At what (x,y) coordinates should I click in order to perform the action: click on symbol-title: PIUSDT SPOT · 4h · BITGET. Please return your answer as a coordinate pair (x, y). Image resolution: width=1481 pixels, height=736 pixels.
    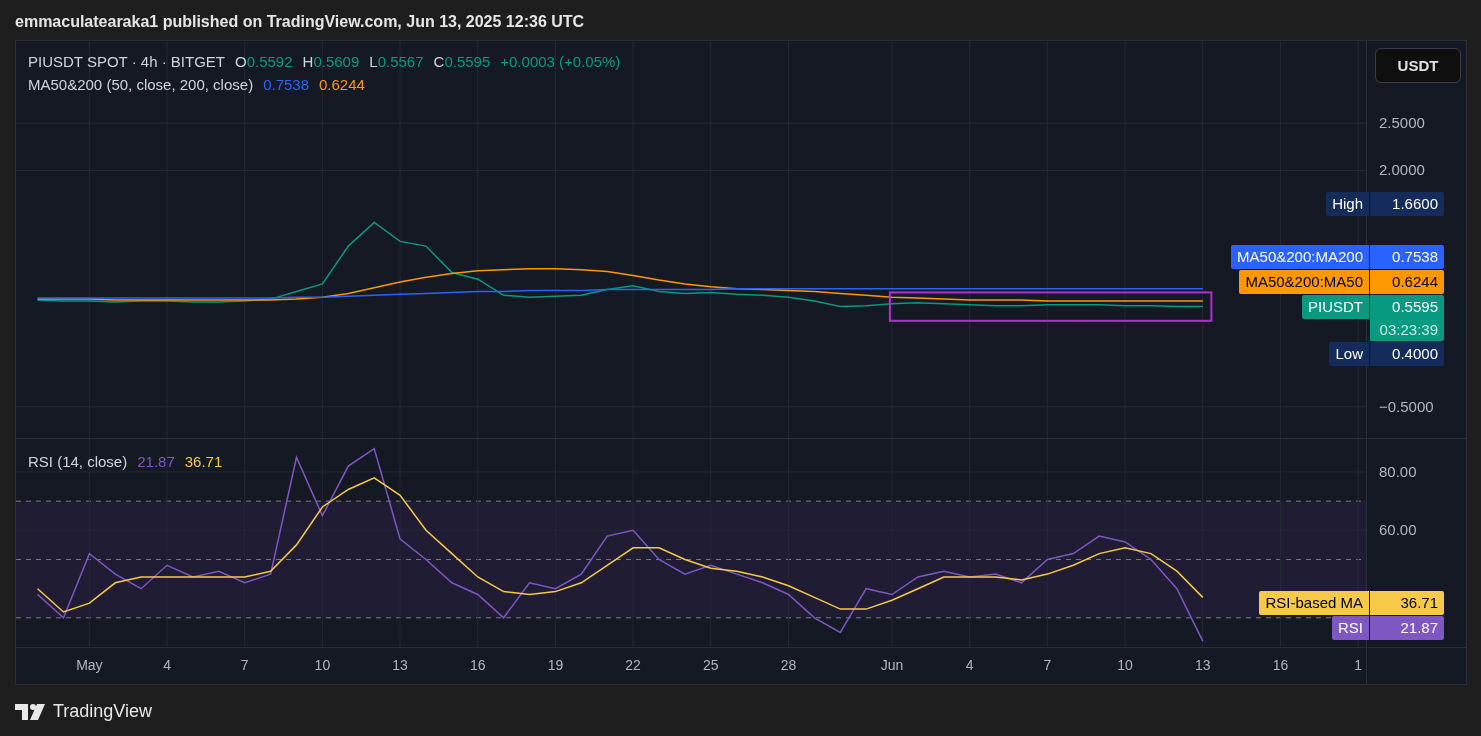
    Looking at the image, I should click on (126, 61).